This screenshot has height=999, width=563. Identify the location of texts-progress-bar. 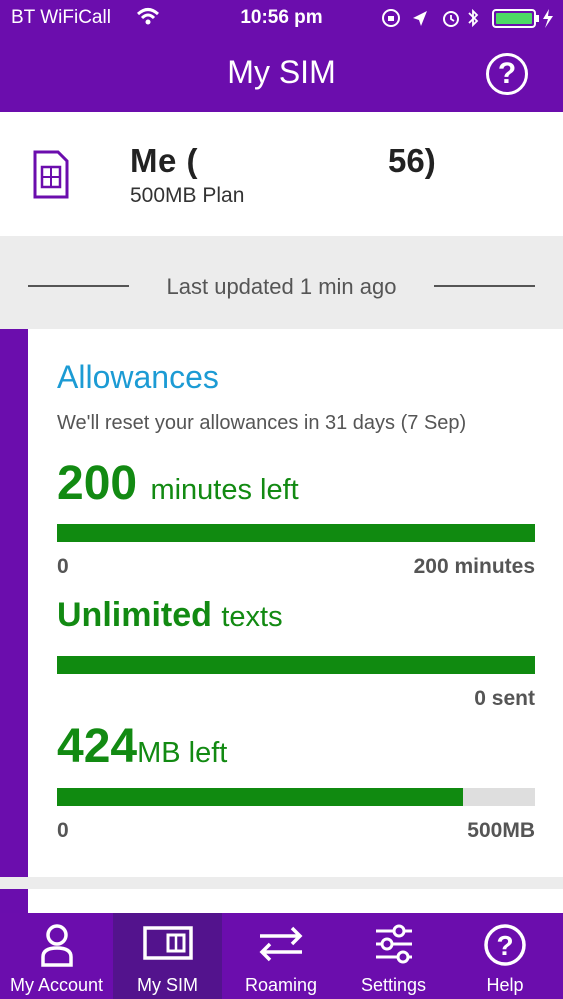
(296, 665).